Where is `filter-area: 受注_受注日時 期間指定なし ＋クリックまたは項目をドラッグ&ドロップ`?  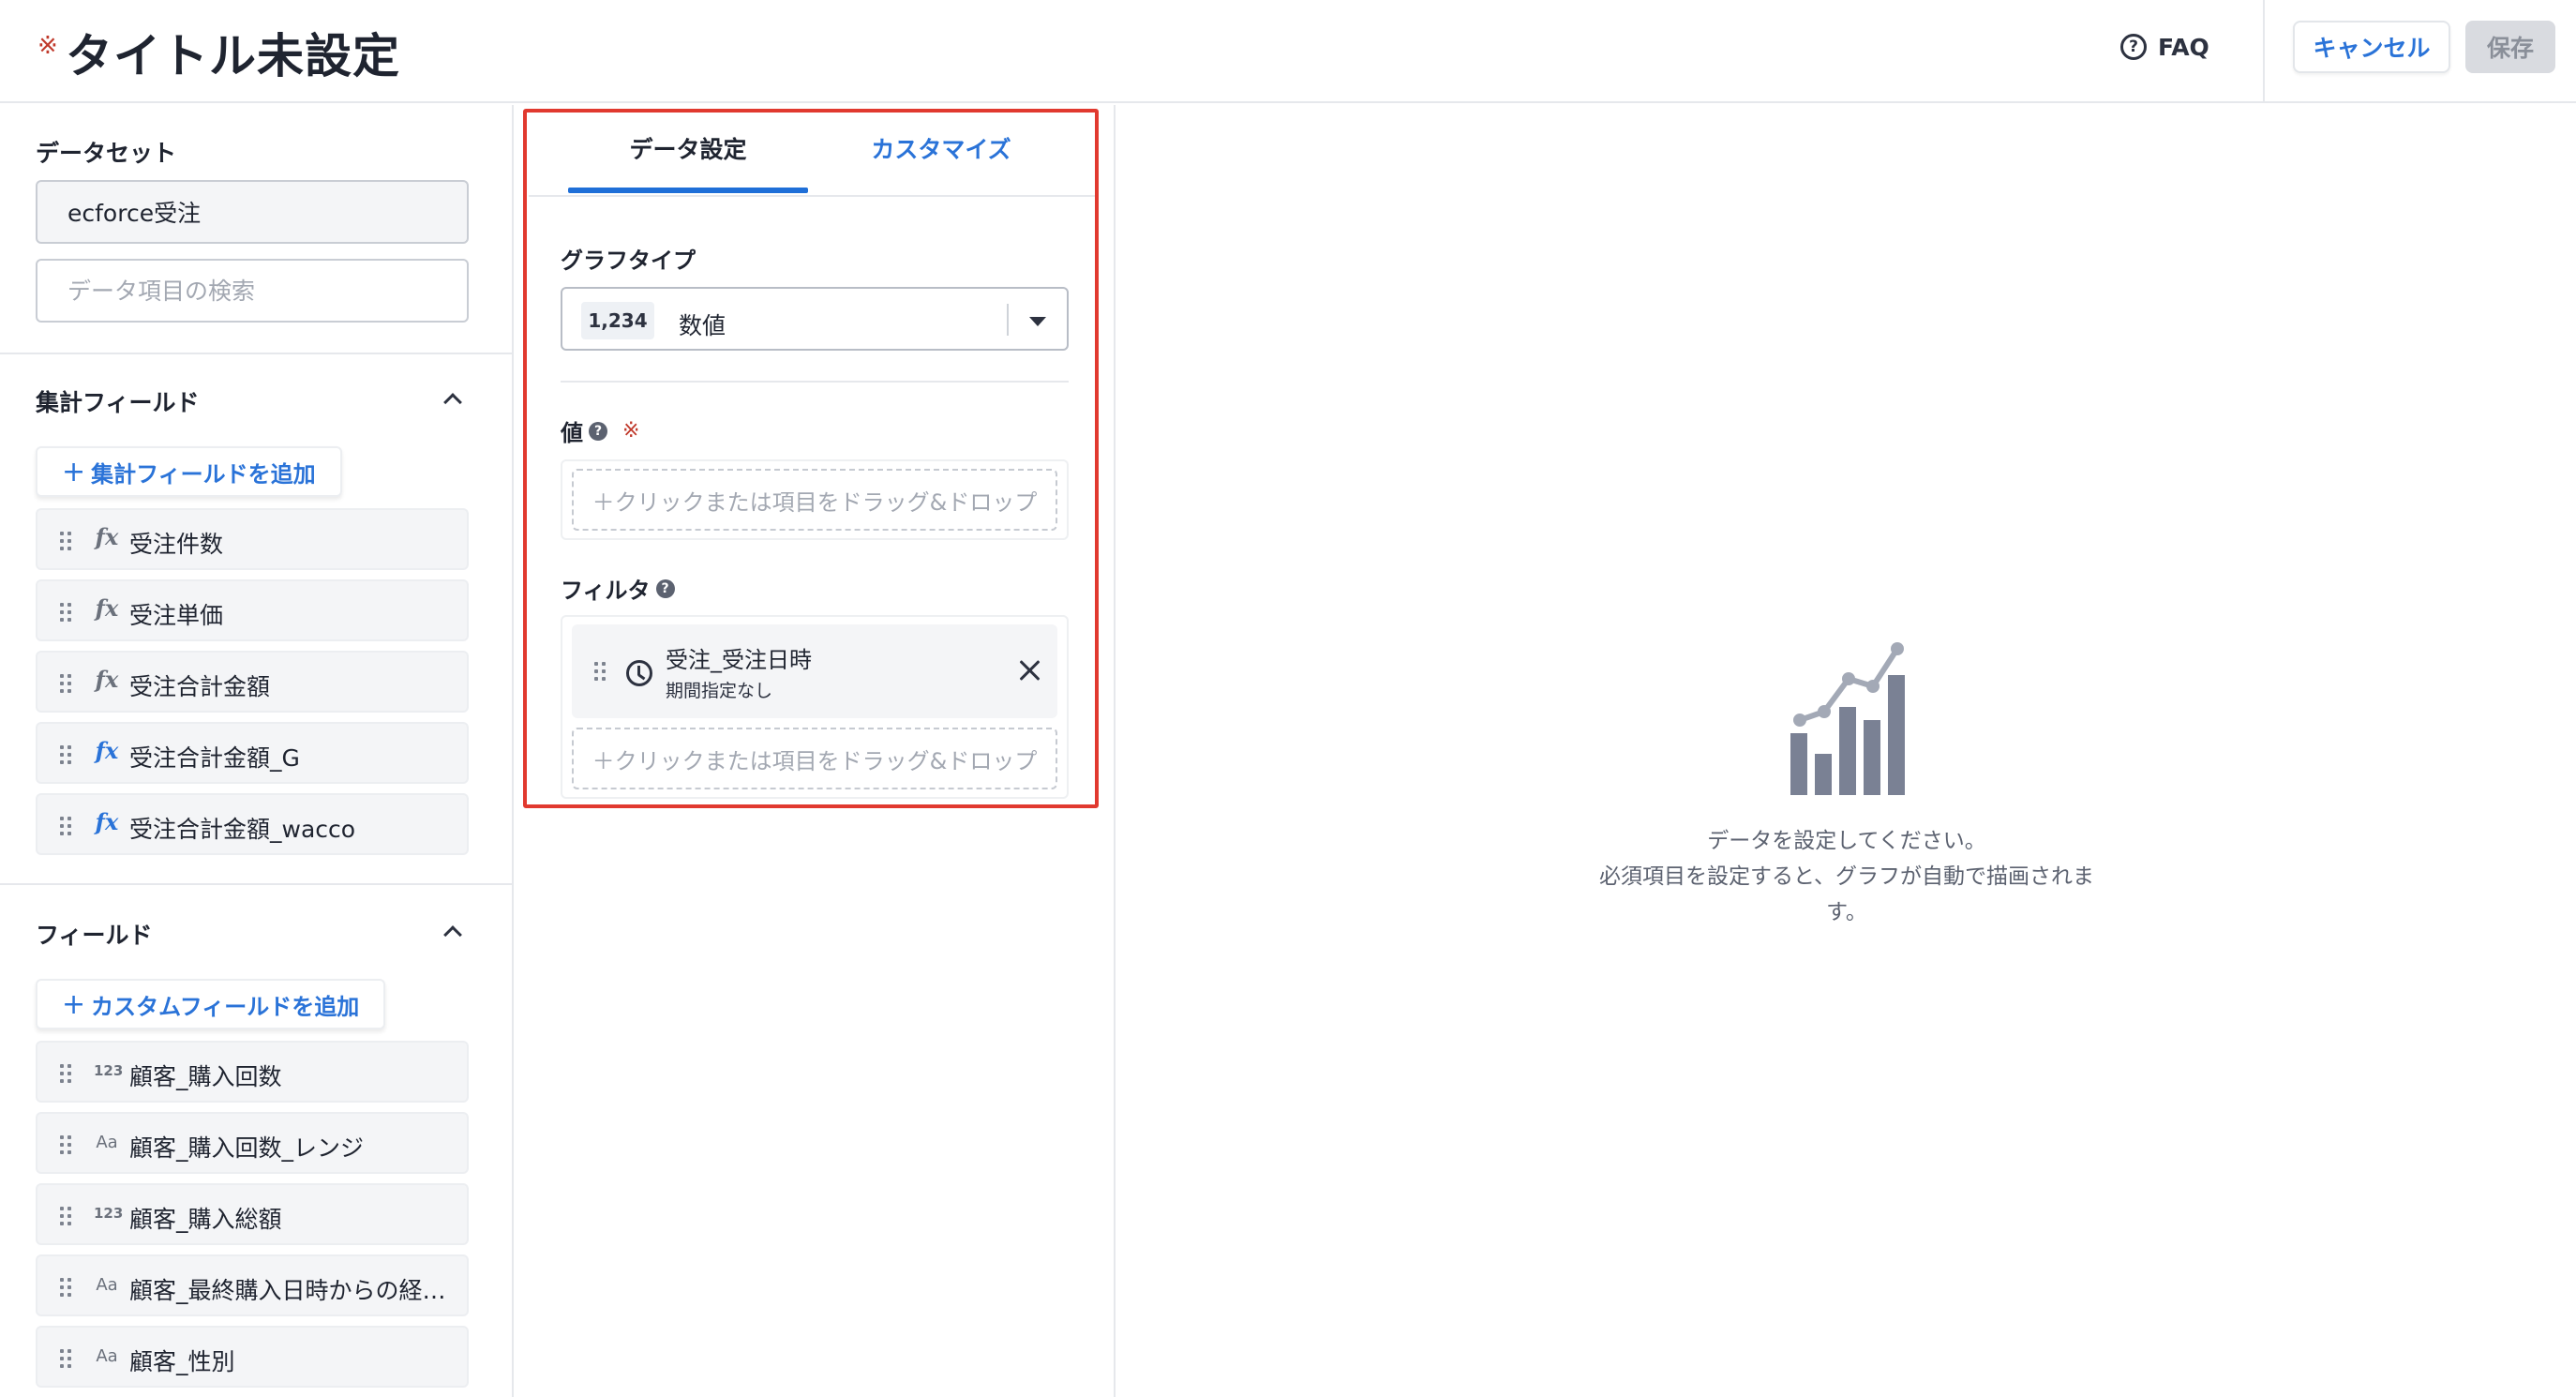
filter-area: 受注_受注日時 期間指定なし ＋クリックまたは項目をドラッグ&ドロップ is located at coordinates (815, 707).